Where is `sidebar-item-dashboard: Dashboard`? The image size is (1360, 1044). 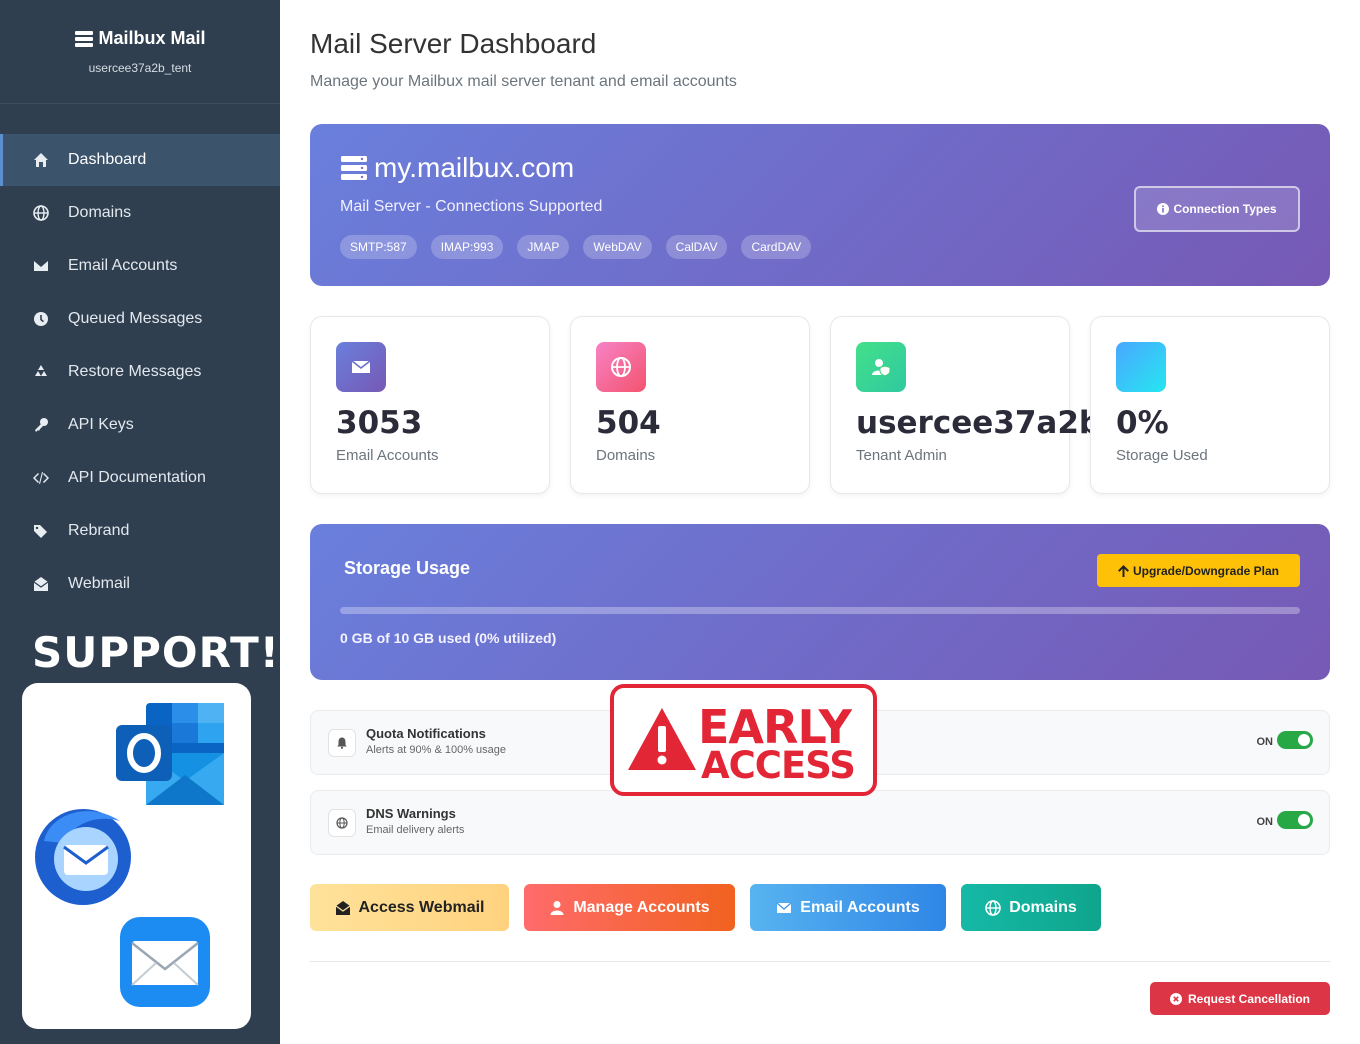 sidebar-item-dashboard: Dashboard is located at coordinates (140, 160).